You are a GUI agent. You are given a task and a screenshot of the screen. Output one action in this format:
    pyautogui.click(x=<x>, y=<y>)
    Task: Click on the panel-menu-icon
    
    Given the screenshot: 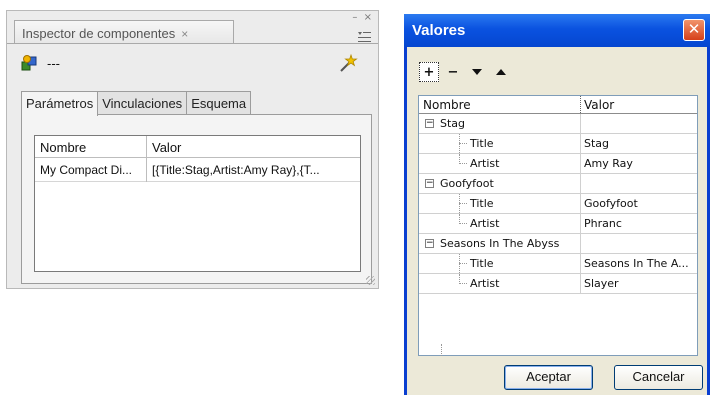 What is the action you would take?
    pyautogui.click(x=364, y=37)
    